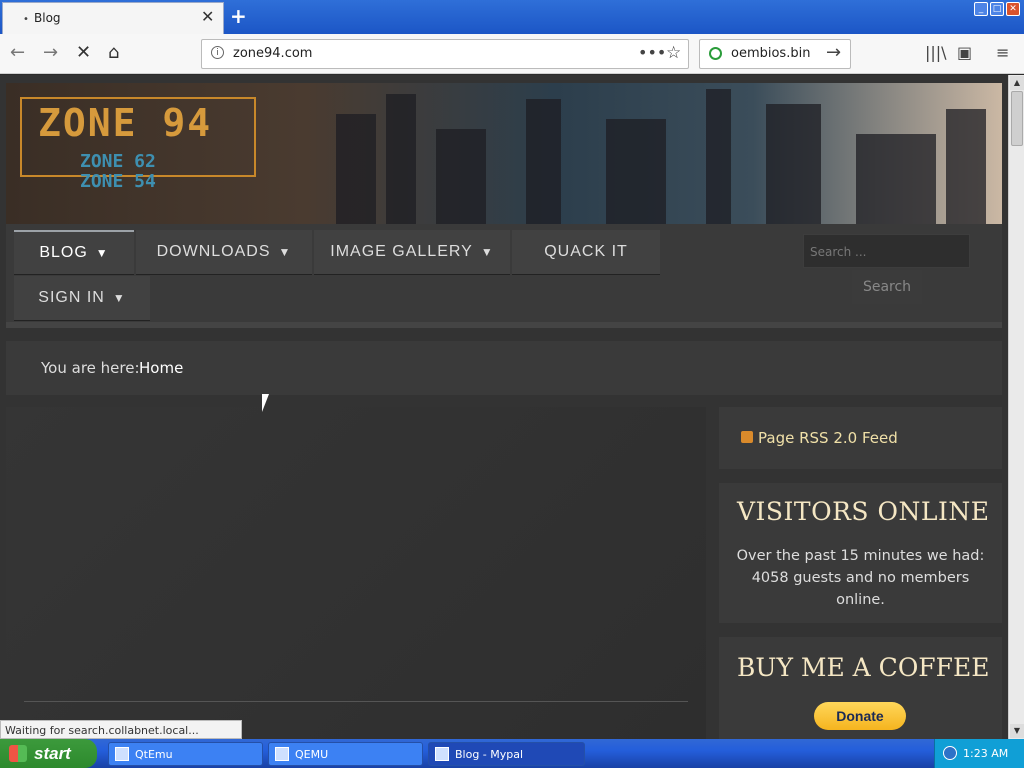 This screenshot has height=768, width=1024. I want to click on taskbar-item-qemu: QEMU, so click(345, 754).